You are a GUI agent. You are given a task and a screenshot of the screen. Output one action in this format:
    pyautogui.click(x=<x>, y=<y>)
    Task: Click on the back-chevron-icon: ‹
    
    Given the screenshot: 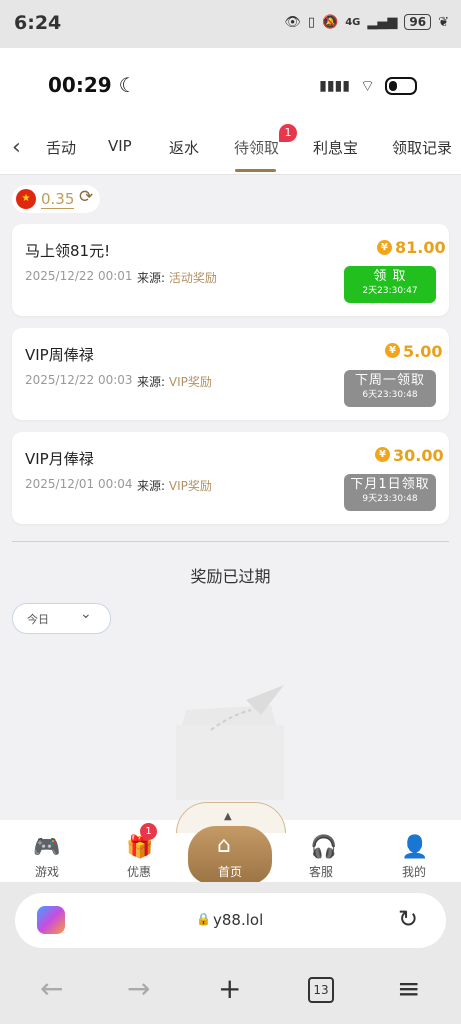 What is the action you would take?
    pyautogui.click(x=16, y=147)
    